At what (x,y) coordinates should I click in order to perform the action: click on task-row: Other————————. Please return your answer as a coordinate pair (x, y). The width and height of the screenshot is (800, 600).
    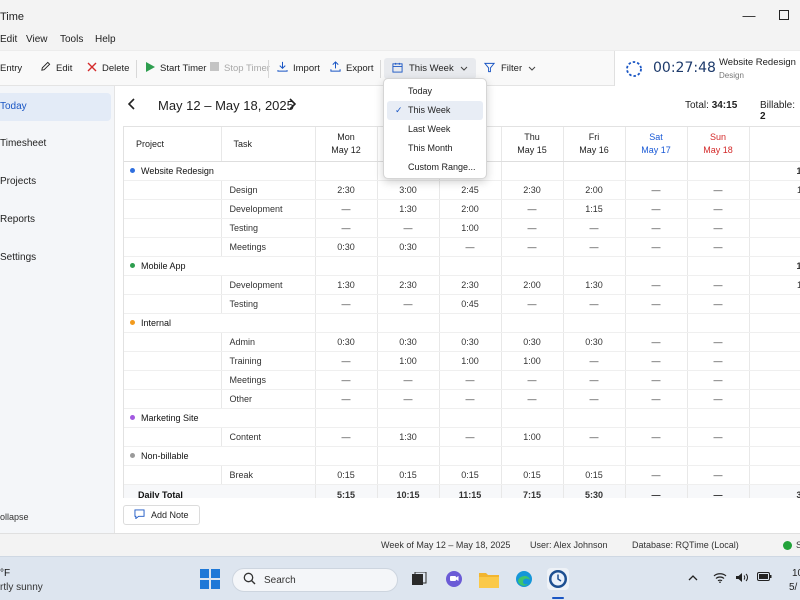
    Looking at the image, I should click on (462, 399).